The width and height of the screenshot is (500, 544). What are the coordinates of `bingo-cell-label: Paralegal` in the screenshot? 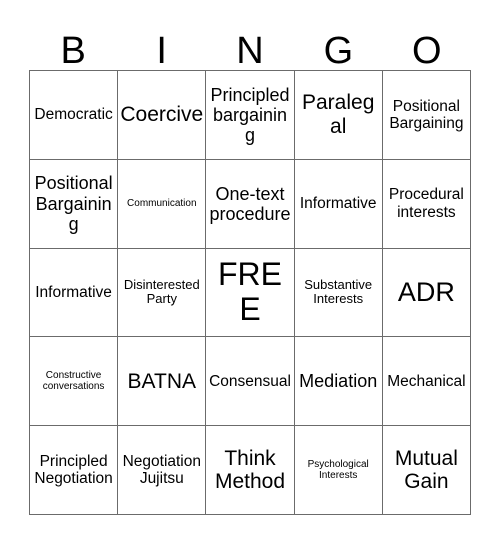 It's located at (338, 114).